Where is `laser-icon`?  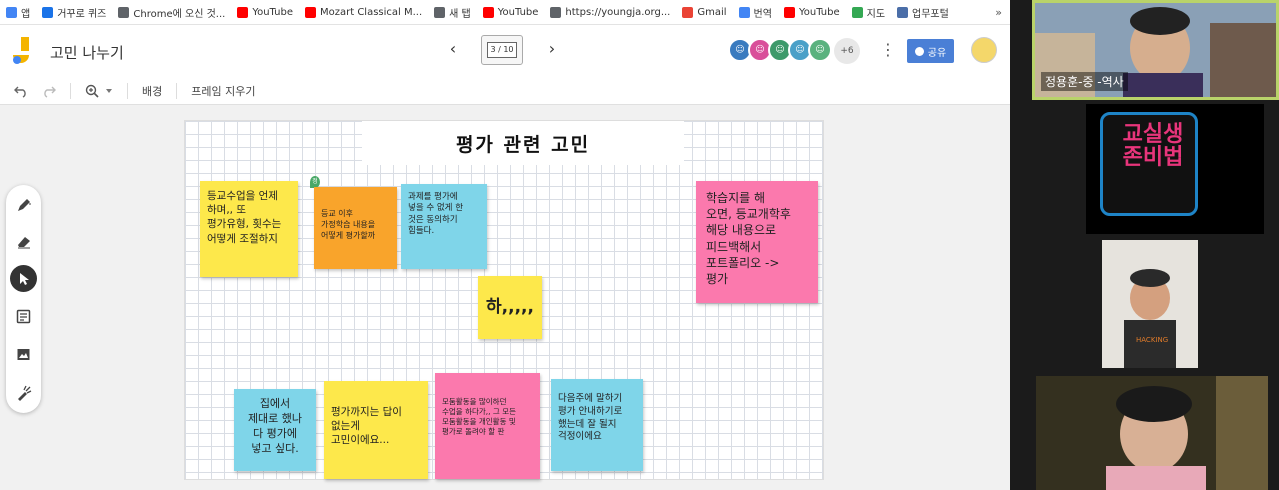 laser-icon is located at coordinates (23, 392).